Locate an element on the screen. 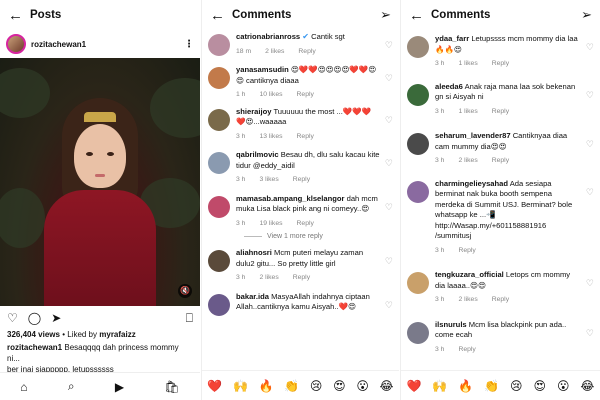 The width and height of the screenshot is (600, 400). comment-username: aleeda6 is located at coordinates (449, 86).